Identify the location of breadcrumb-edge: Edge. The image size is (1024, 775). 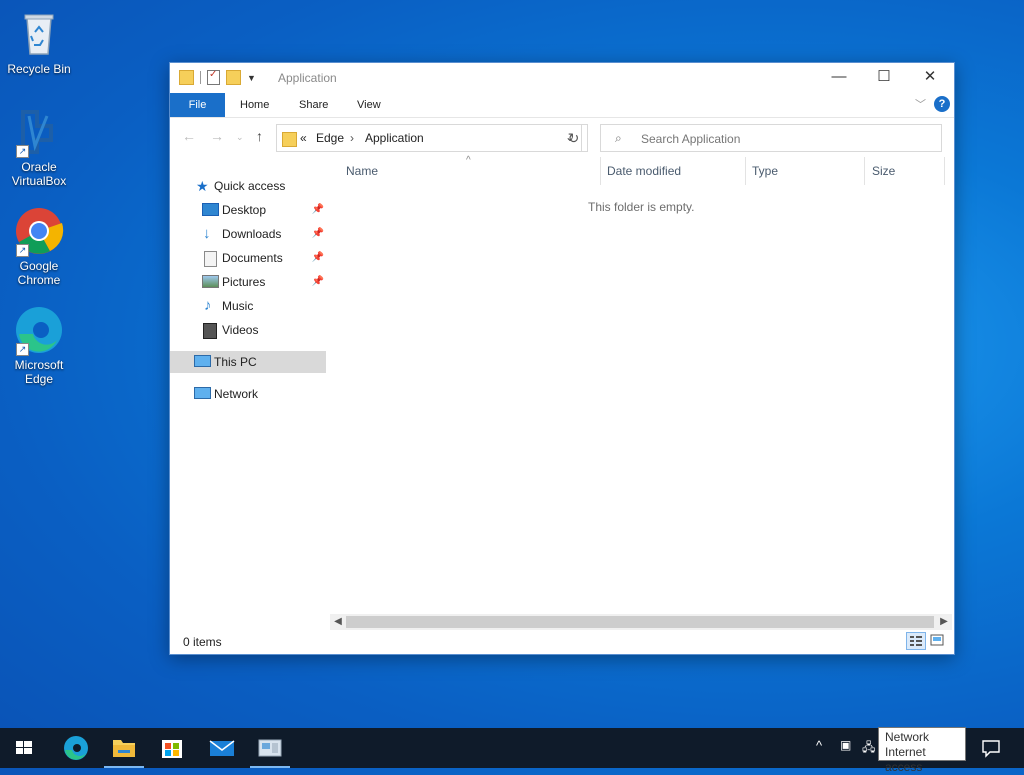
(330, 138).